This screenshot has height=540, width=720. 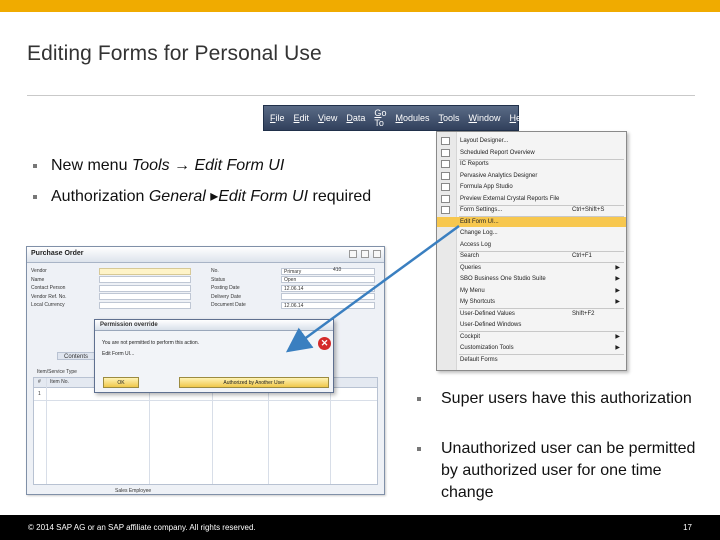 I want to click on bullet-text: Super users have this authorization, so click(x=566, y=398).